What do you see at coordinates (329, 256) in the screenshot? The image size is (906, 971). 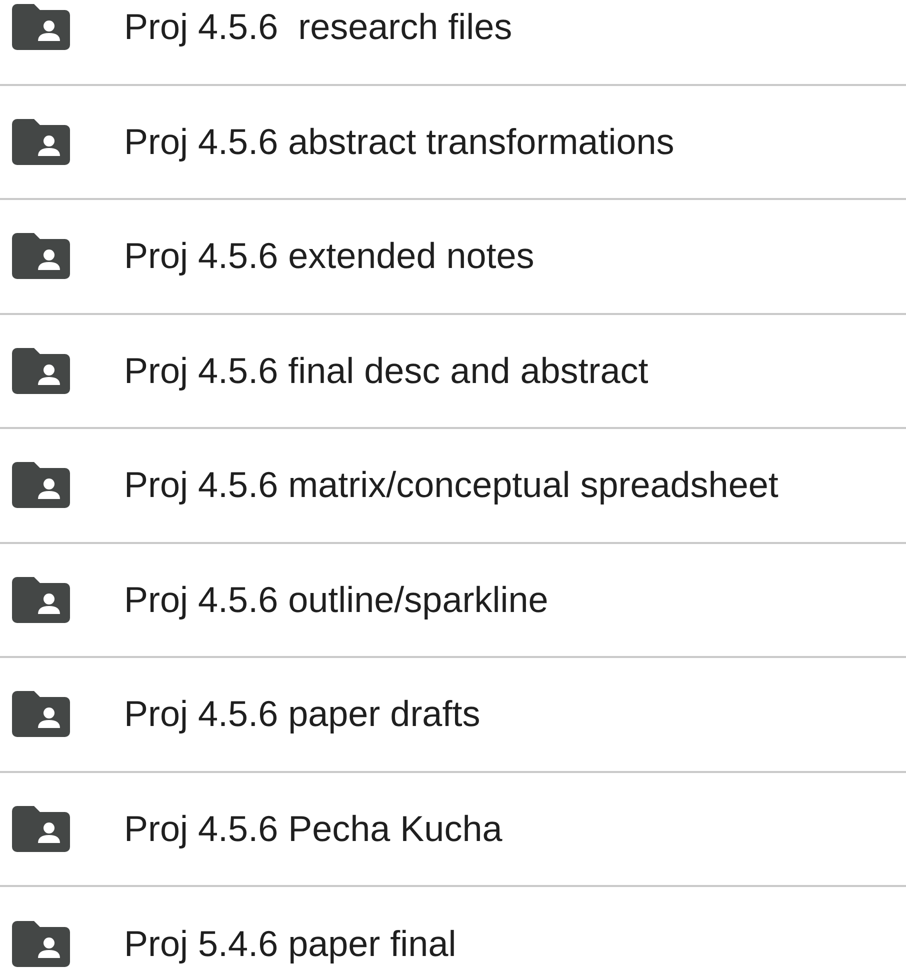 I see `folder-name: Proj 4.5.6 extended notes` at bounding box center [329, 256].